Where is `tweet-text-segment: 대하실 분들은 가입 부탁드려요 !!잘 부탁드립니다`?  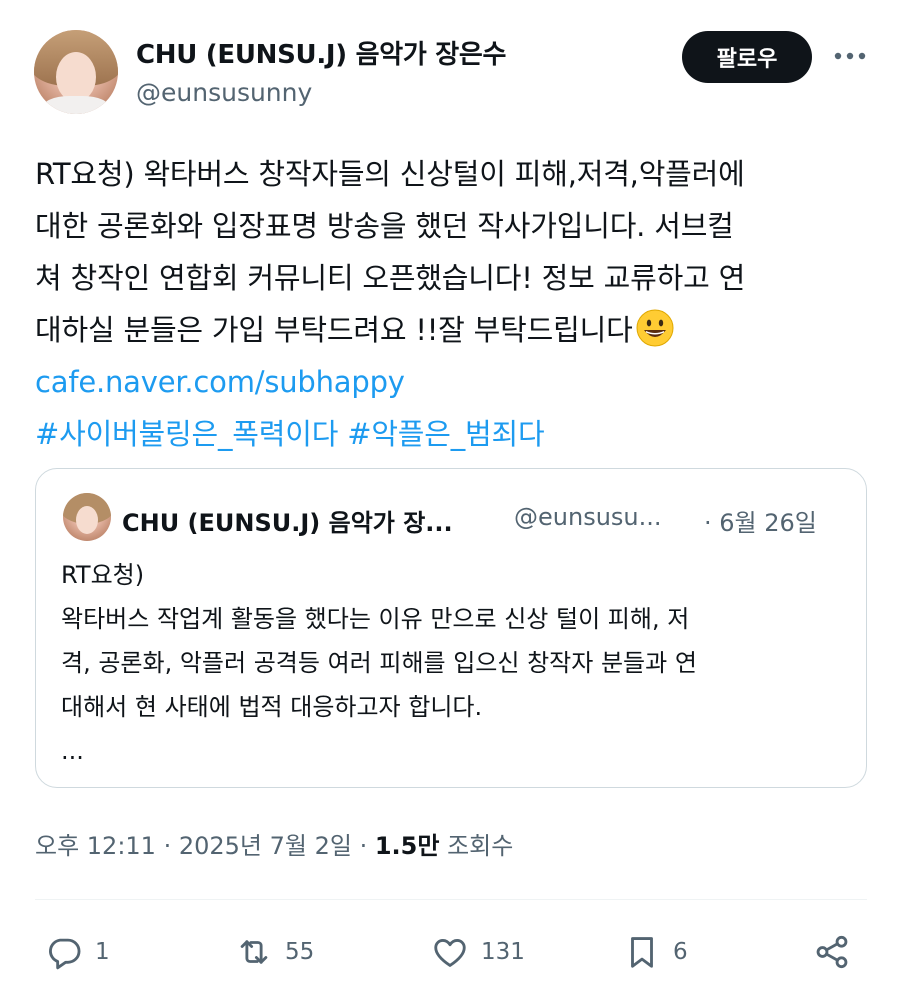 tweet-text-segment: 대하실 분들은 가입 부탁드려요 !!잘 부탁드립니다 is located at coordinates (334, 330).